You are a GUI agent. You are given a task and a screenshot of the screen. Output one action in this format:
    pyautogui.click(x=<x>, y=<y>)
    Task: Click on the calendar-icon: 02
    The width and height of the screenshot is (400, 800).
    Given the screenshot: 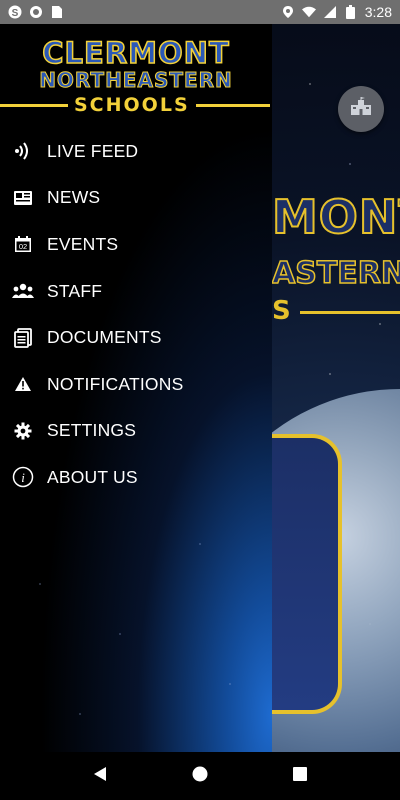 What is the action you would take?
    pyautogui.click(x=23, y=244)
    